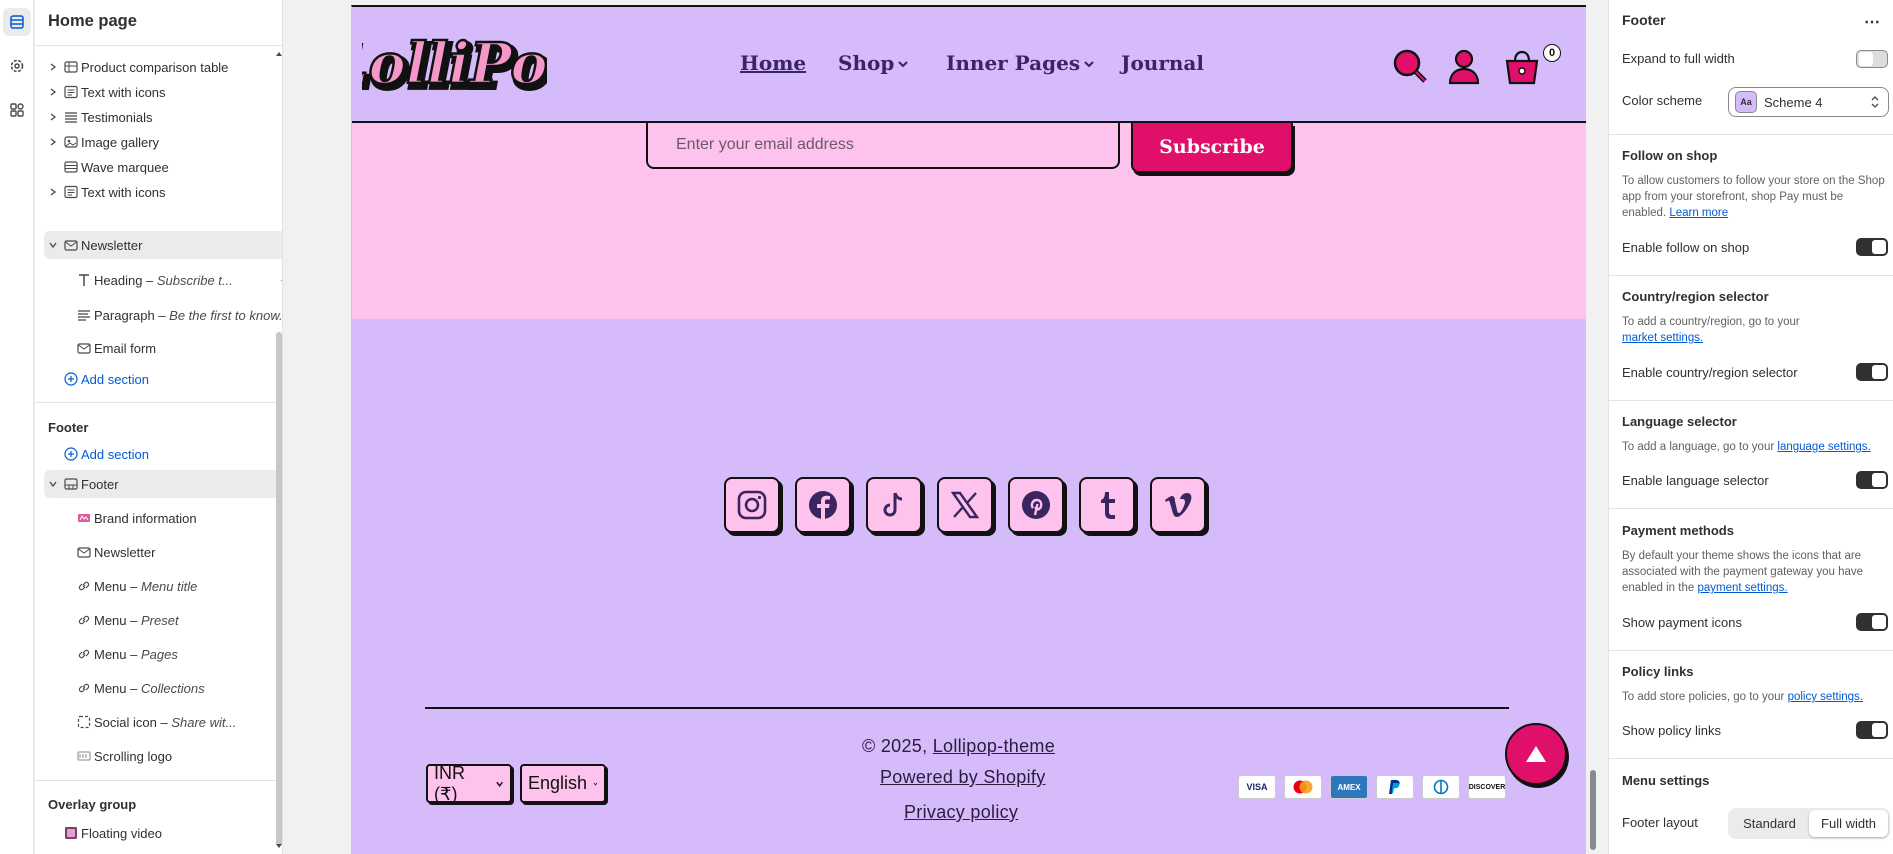 Image resolution: width=1893 pixels, height=854 pixels. Describe the element at coordinates (125, 167) in the screenshot. I see `section-label: Wave marquee` at that location.